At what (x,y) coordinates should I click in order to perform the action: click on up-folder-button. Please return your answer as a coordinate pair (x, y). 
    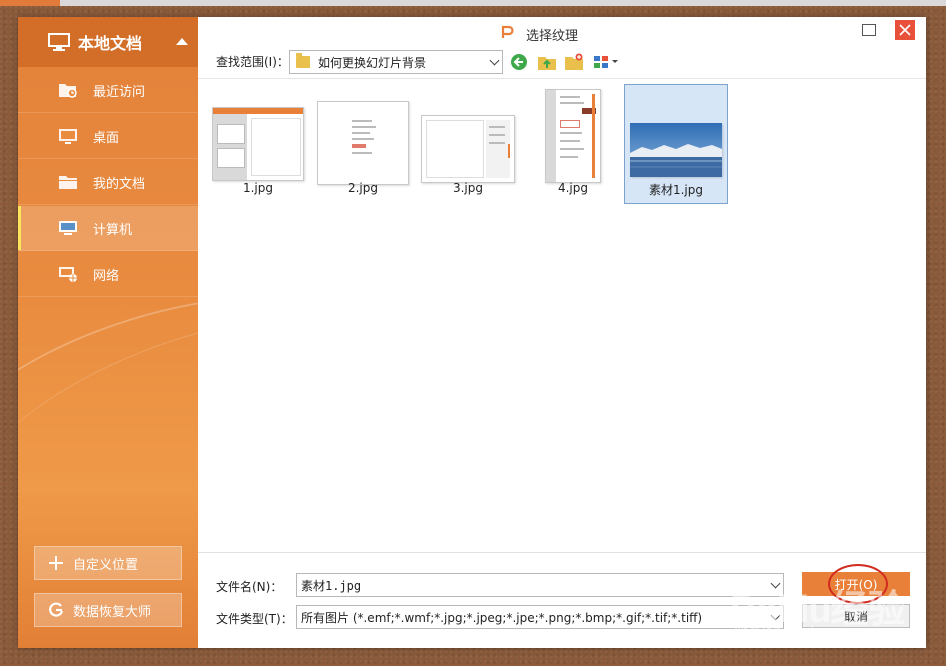
    Looking at the image, I should click on (547, 62).